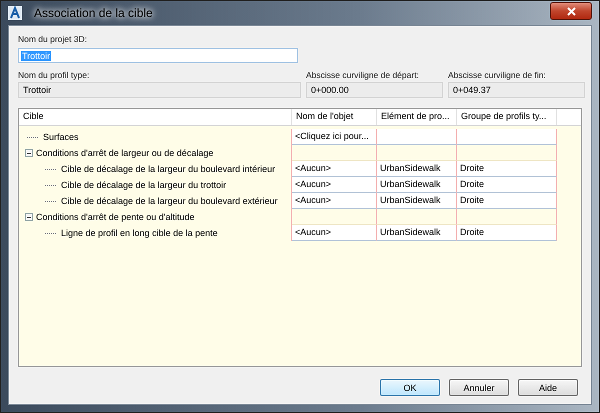  What do you see at coordinates (497, 75) in the screenshot?
I see `field-label: Abscisse curviligne de fin:` at bounding box center [497, 75].